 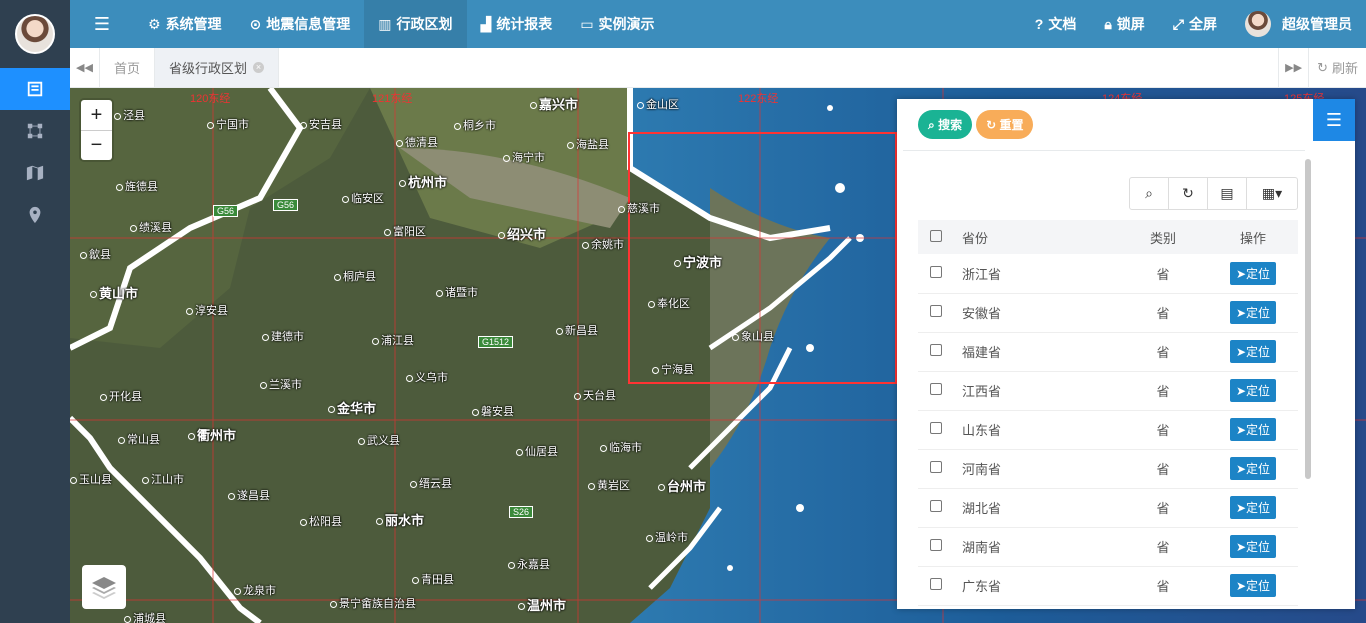 I want to click on nav-item-demo: ▭ 实例演示, so click(x=617, y=24).